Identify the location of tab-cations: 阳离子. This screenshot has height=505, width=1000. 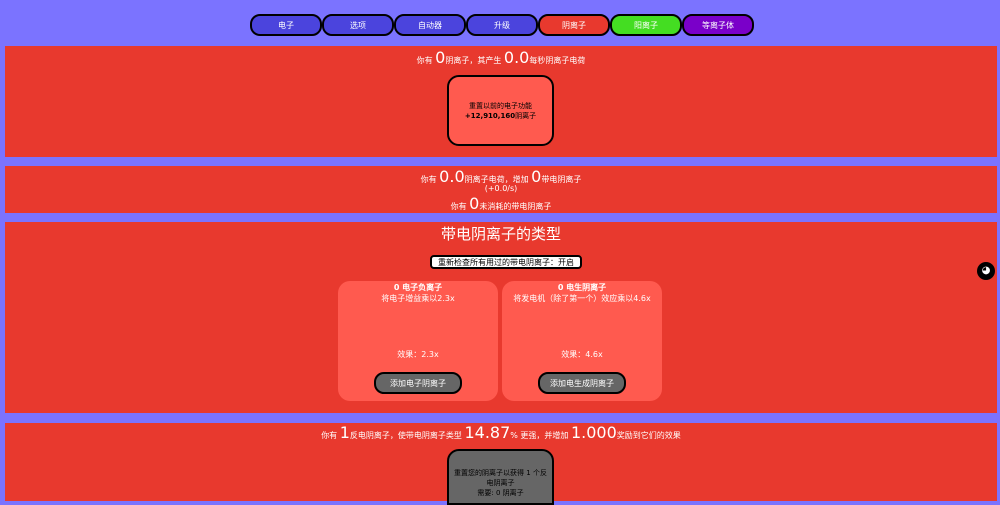
(646, 25).